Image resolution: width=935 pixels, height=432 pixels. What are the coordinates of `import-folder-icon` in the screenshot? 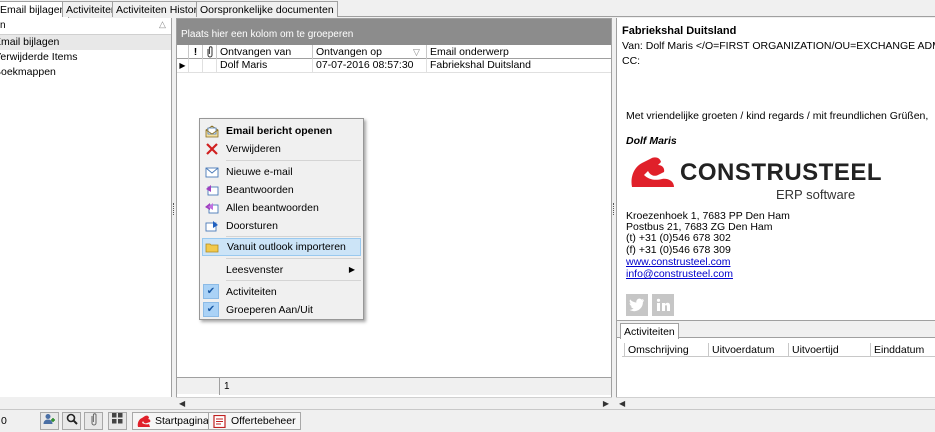 It's located at (212, 248).